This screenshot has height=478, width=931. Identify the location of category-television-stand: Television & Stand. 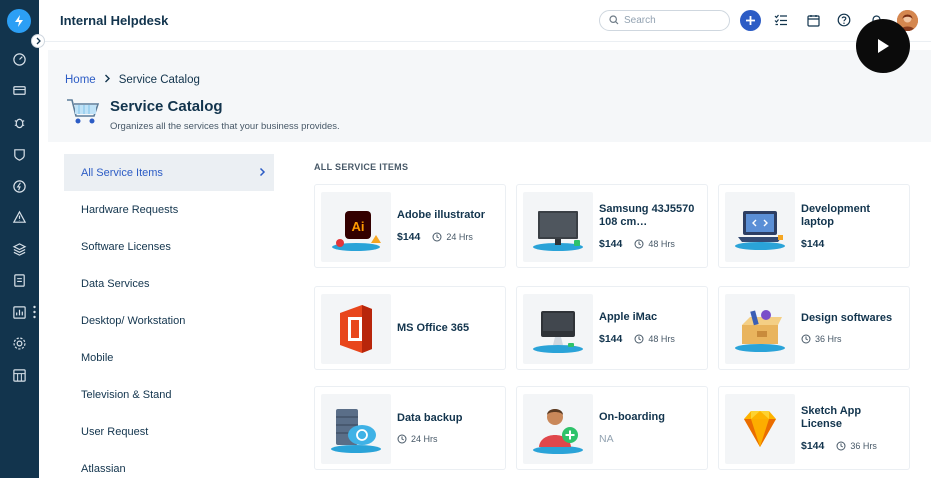
(169, 394).